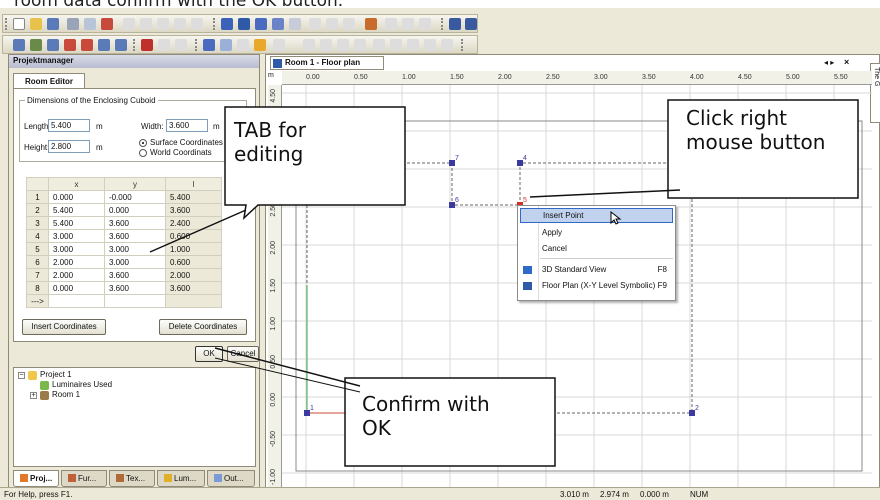  Describe the element at coordinates (605, 193) in the screenshot. I see `callout-right-click-pointer` at that location.